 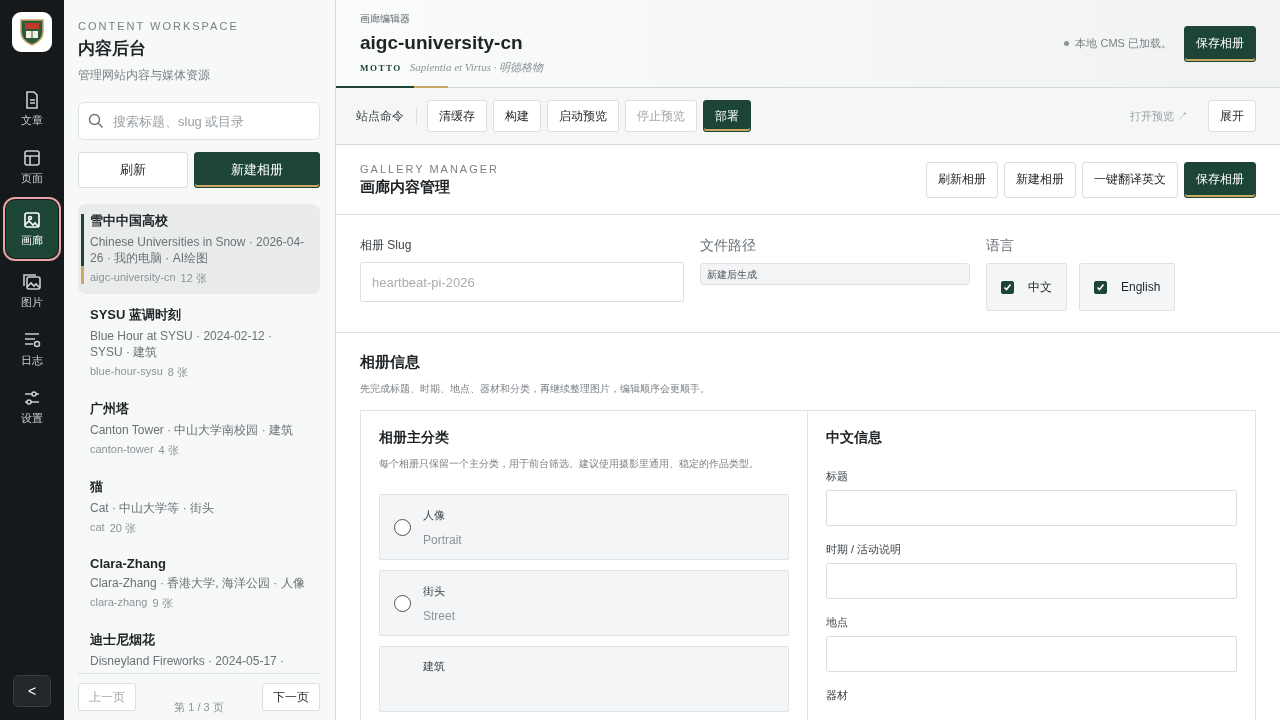 What do you see at coordinates (386, 245) in the screenshot?
I see `field-label: 相册 Slug` at bounding box center [386, 245].